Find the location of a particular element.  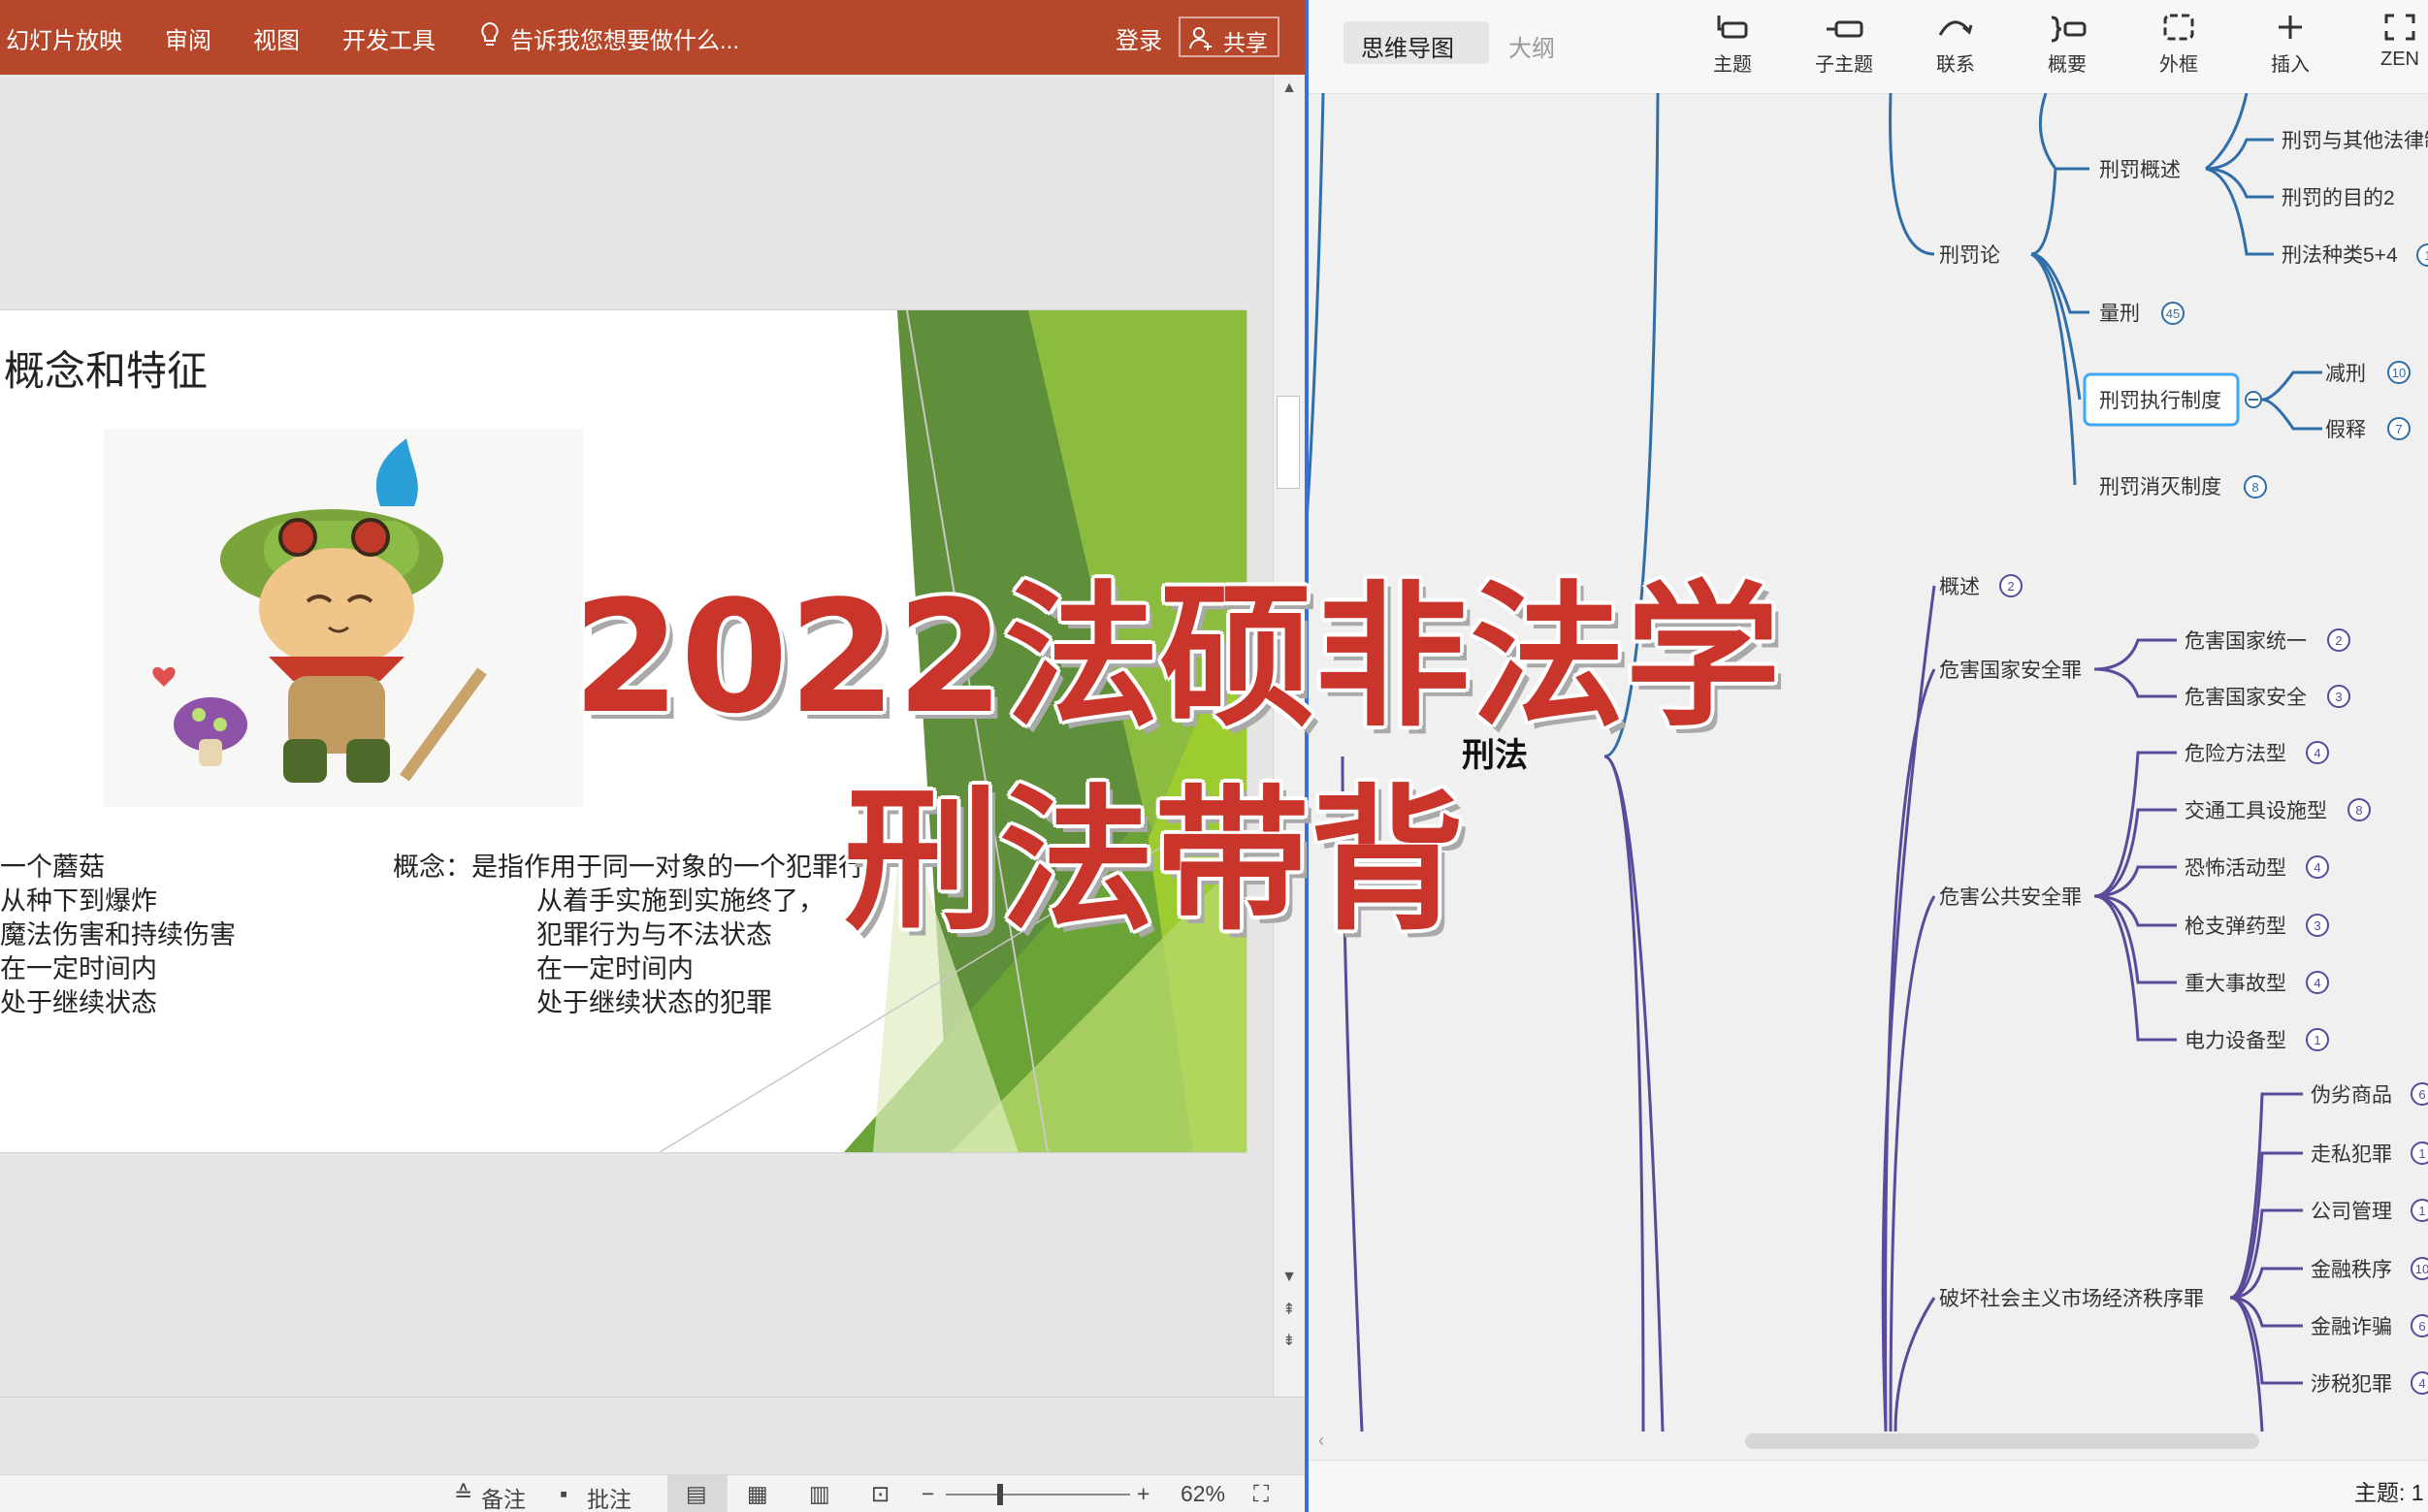

node-xingfagaishu: 刑罚概述 is located at coordinates (2140, 170).